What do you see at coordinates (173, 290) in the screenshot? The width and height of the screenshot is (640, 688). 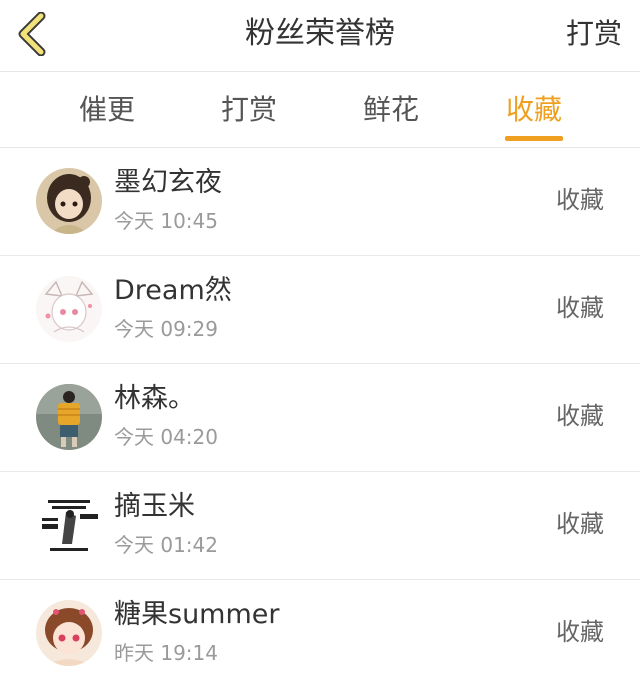 I see `fan-name: Dream然` at bounding box center [173, 290].